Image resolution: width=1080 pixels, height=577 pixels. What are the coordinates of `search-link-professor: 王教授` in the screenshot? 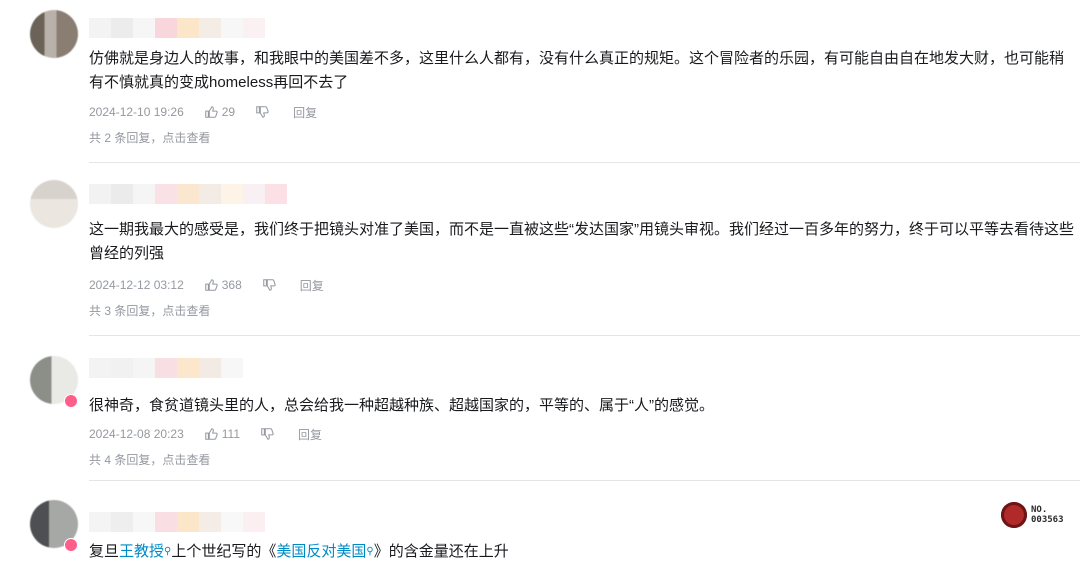 It's located at (141, 551).